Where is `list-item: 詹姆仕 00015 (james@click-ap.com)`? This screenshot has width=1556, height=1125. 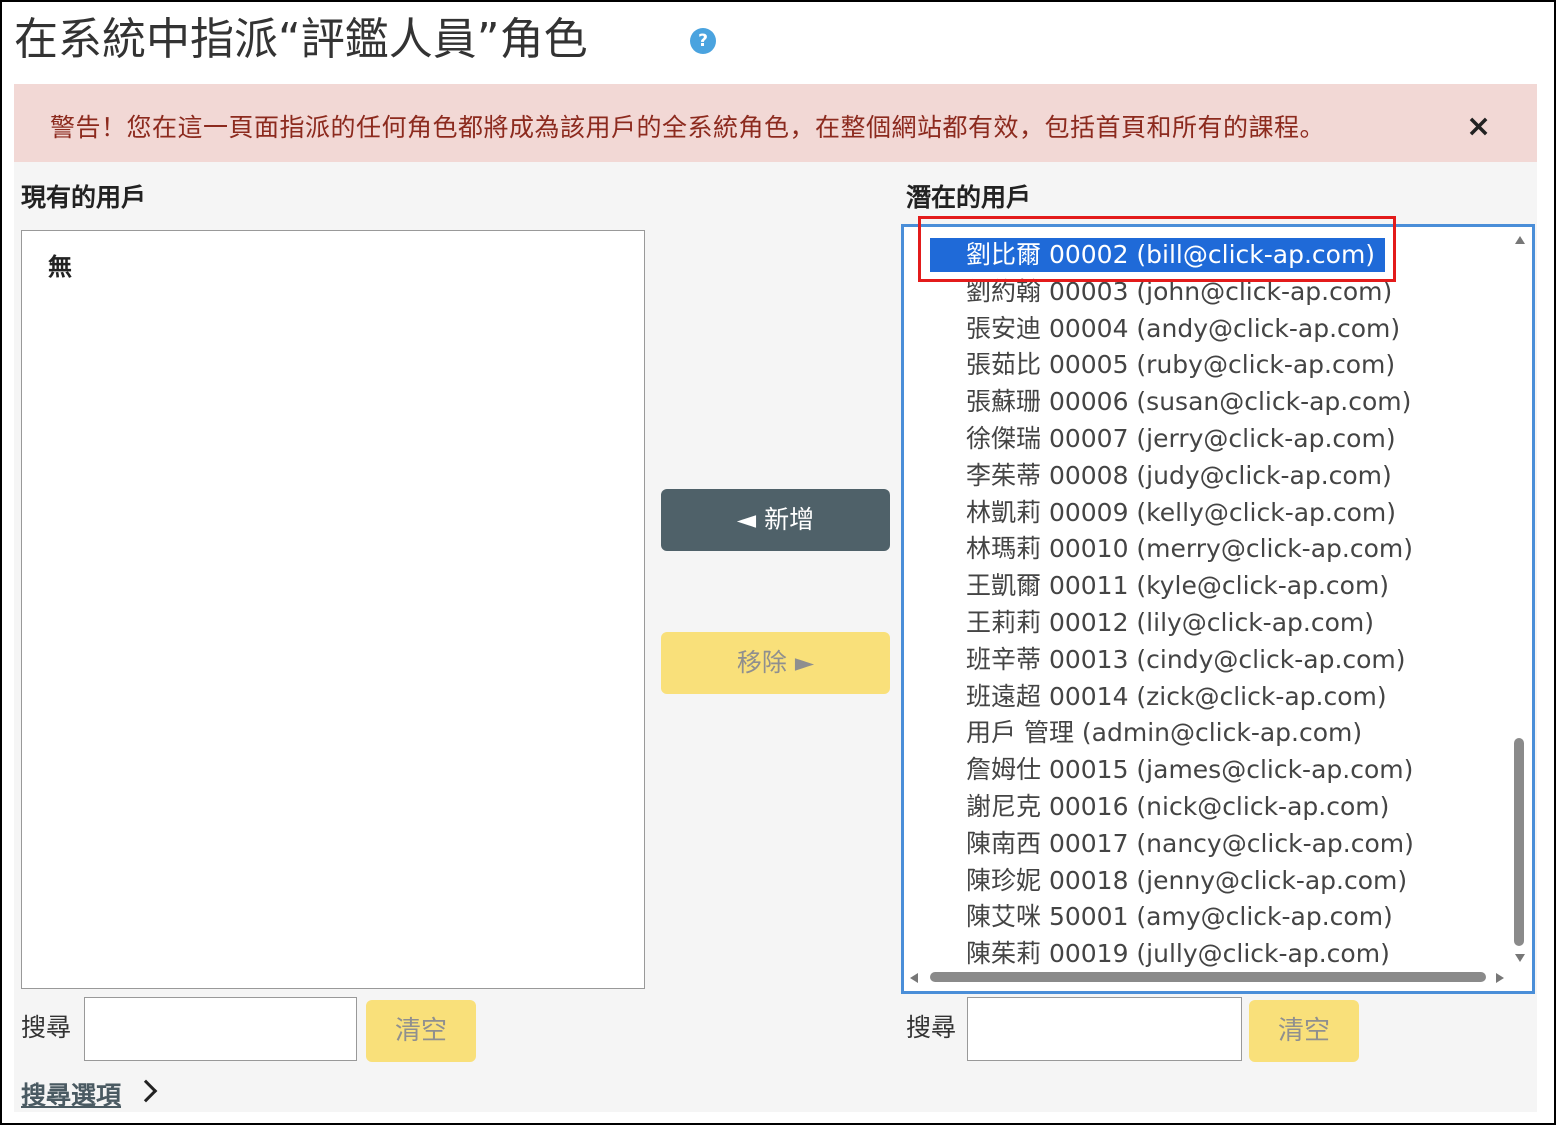
list-item: 詹姆仕 00015 (james@click-ap.com) is located at coordinates (1189, 770).